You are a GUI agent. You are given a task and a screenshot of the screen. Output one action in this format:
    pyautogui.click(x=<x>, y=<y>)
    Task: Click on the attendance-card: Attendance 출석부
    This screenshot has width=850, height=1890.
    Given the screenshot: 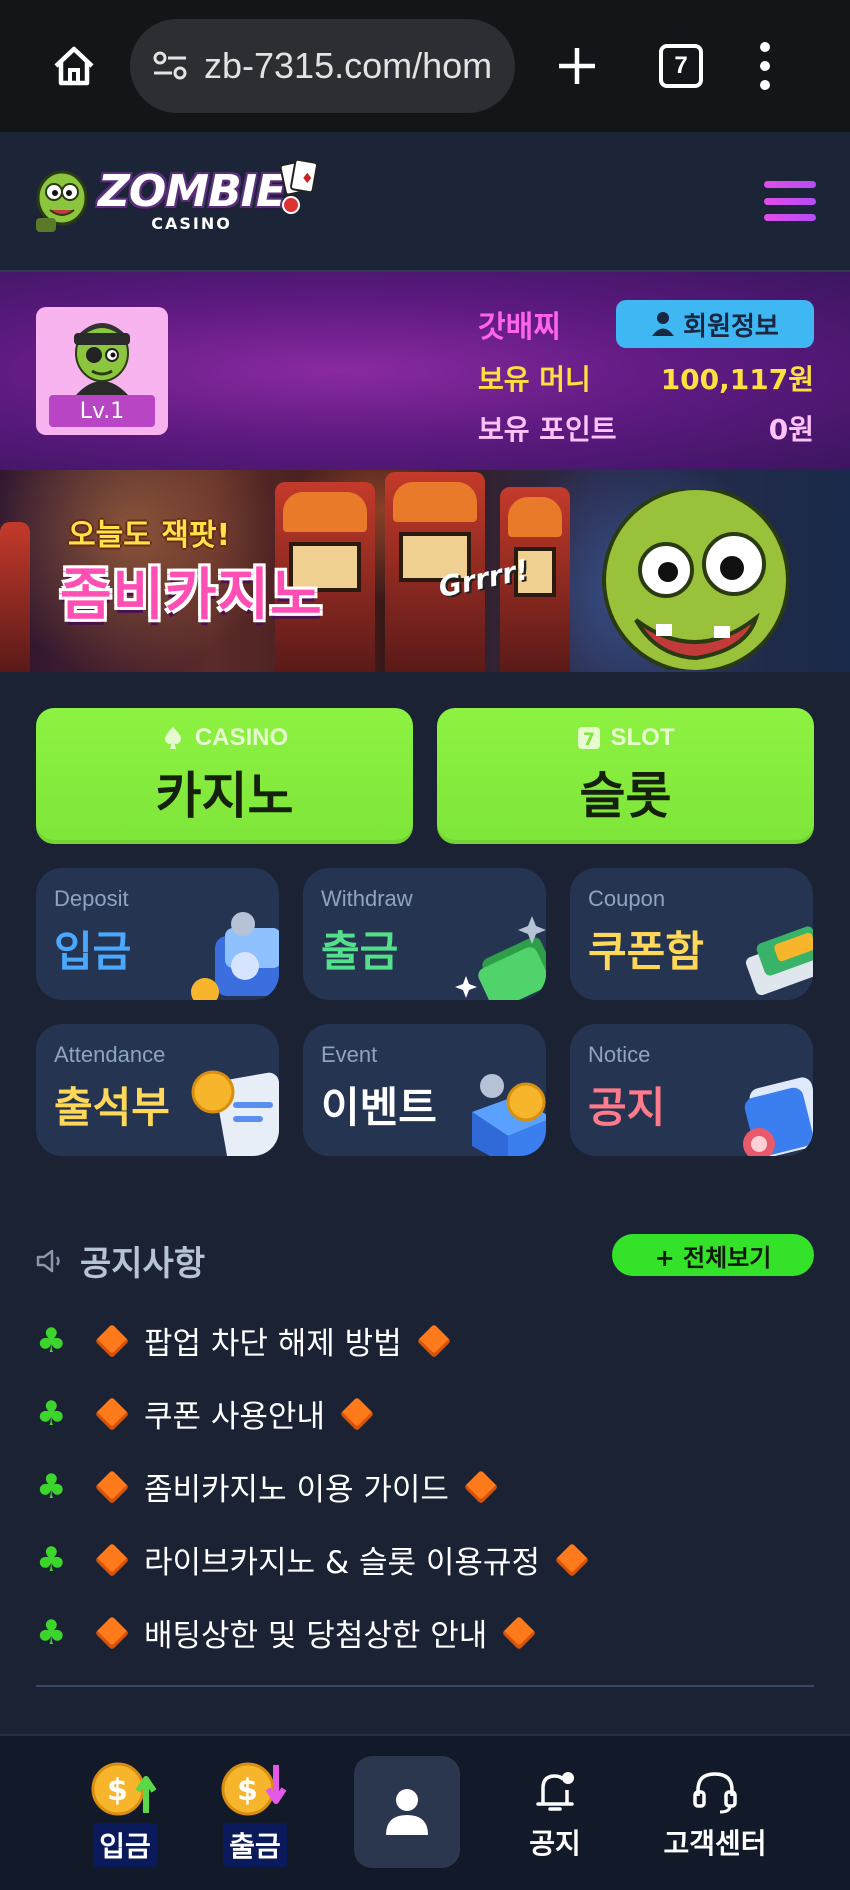 What is the action you would take?
    pyautogui.click(x=157, y=1090)
    